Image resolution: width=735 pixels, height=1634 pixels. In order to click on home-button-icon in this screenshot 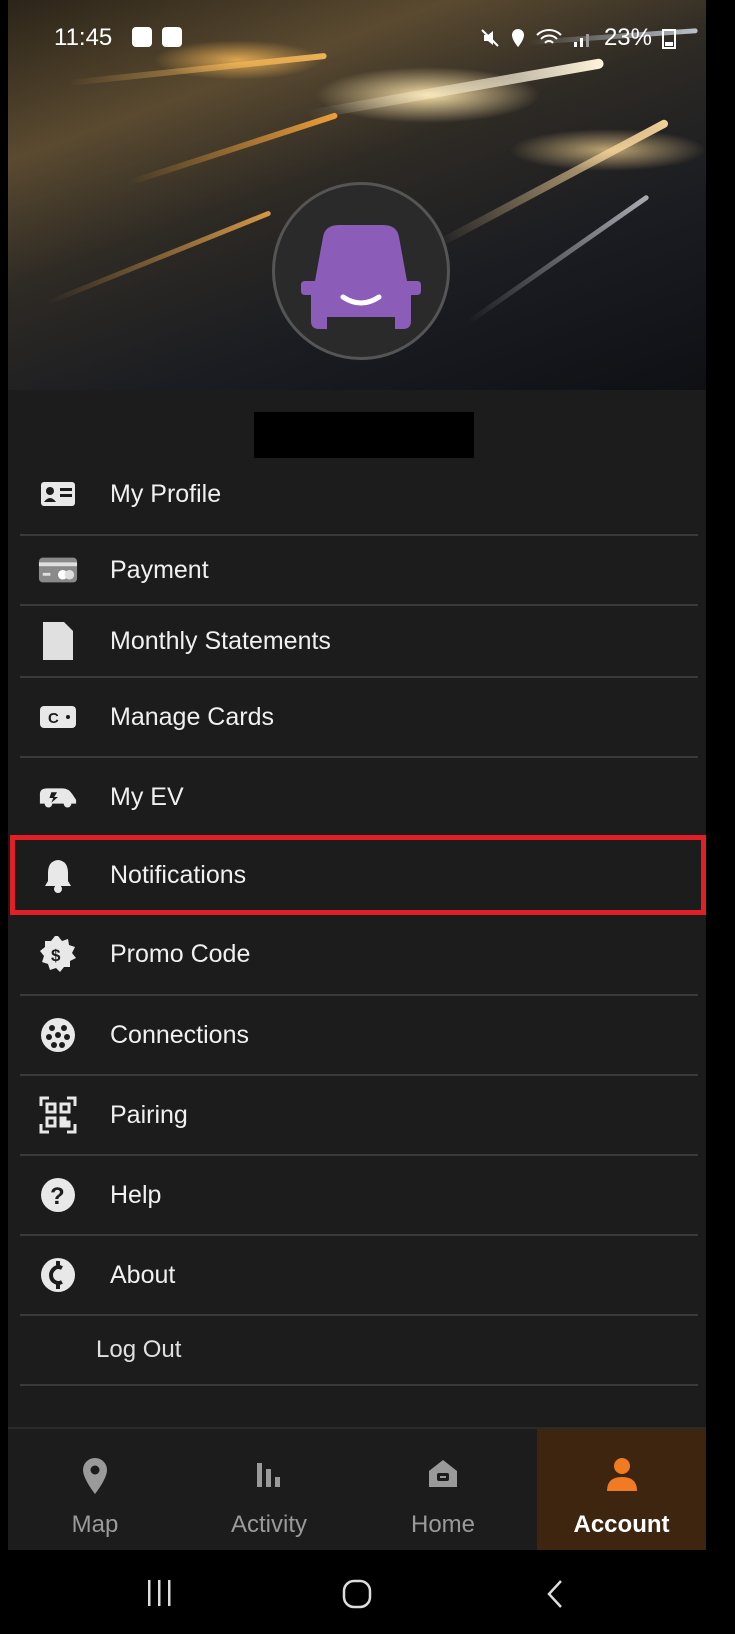, I will do `click(357, 1594)`.